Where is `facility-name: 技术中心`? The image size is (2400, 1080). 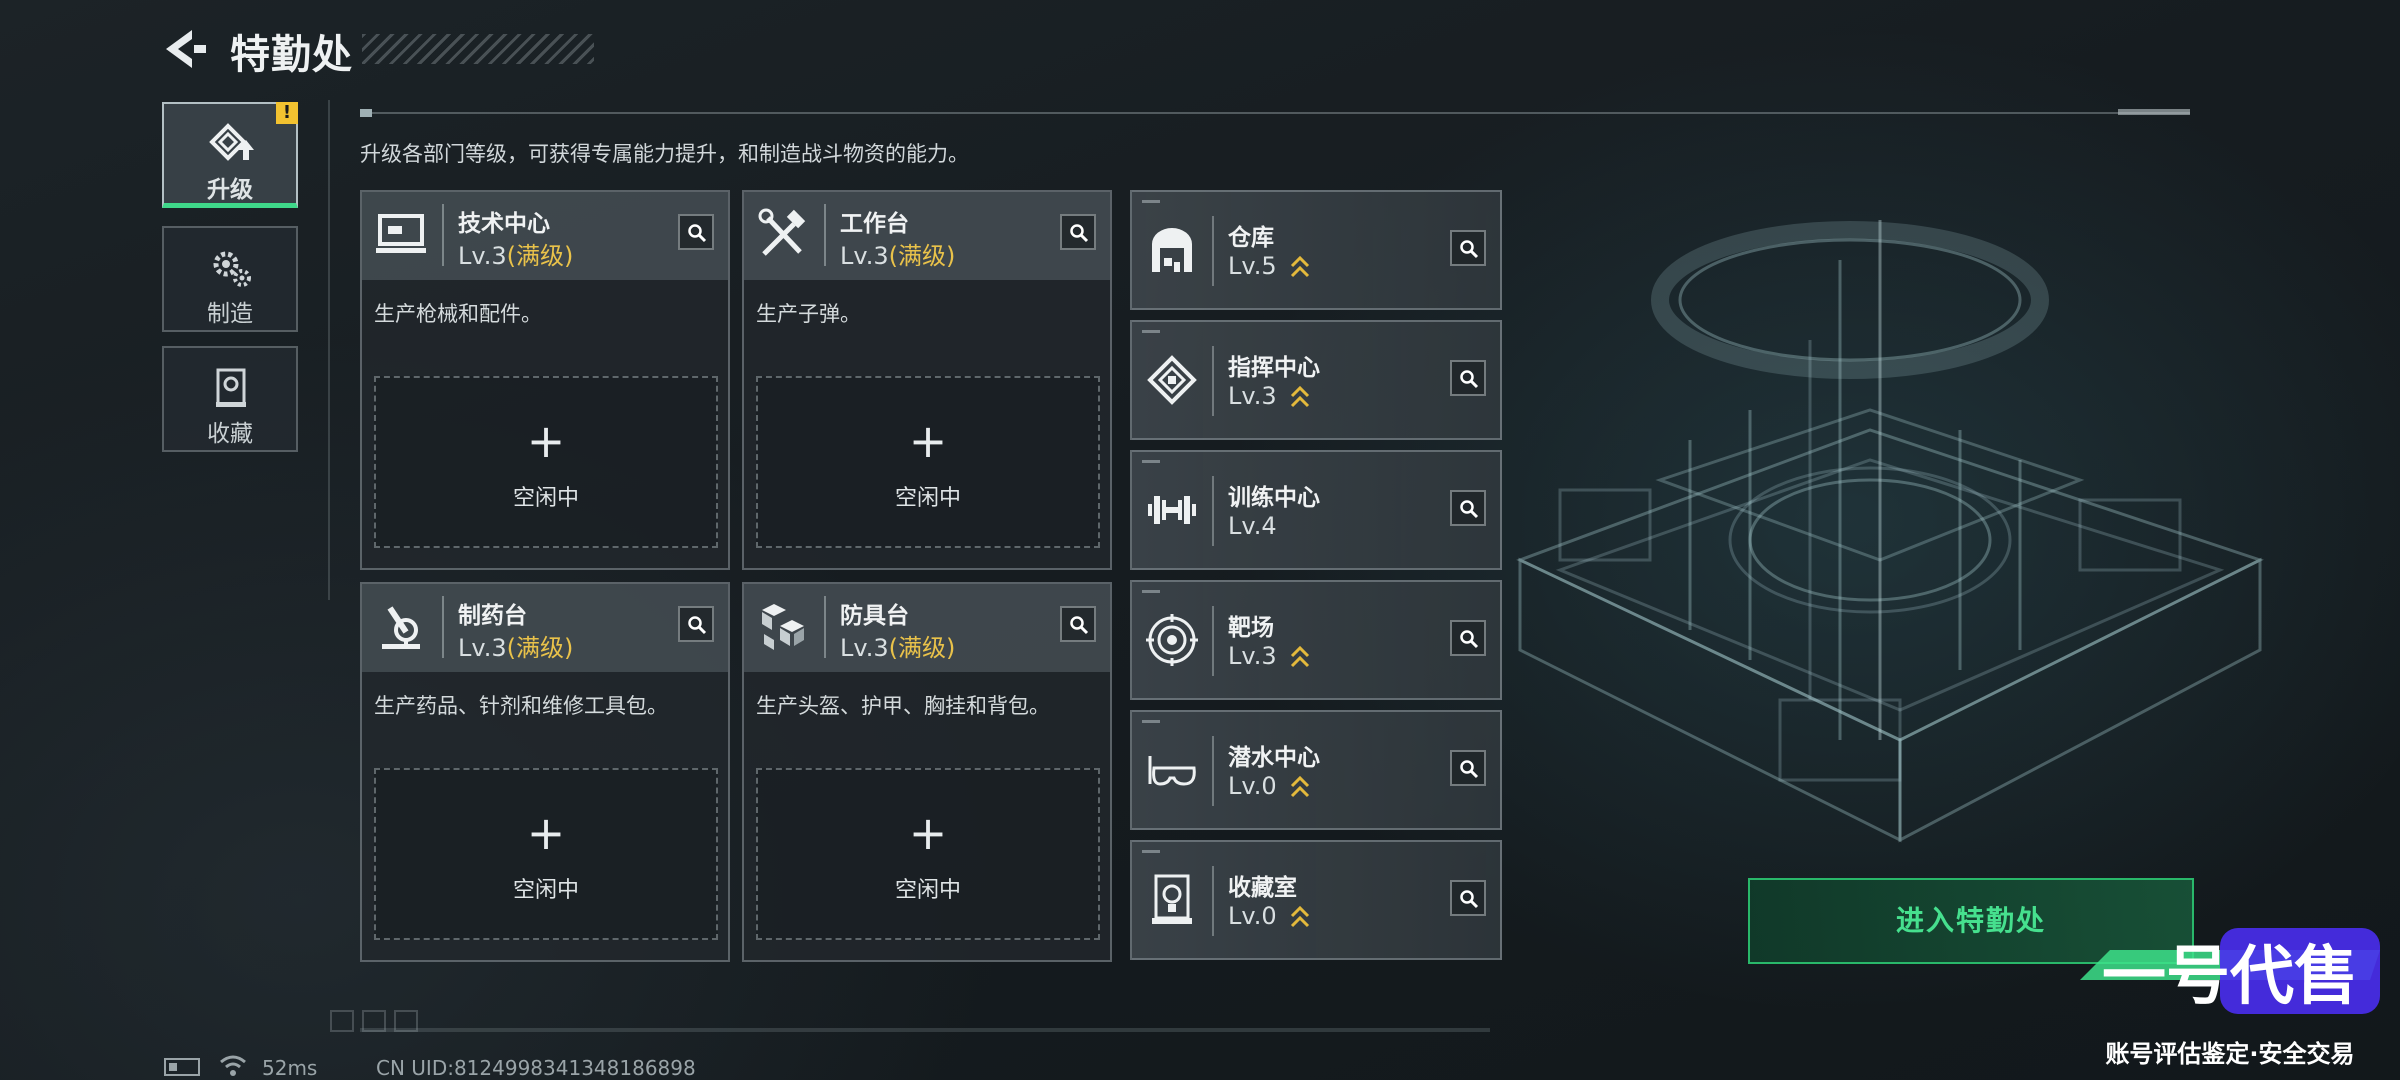 facility-name: 技术中心 is located at coordinates (504, 224).